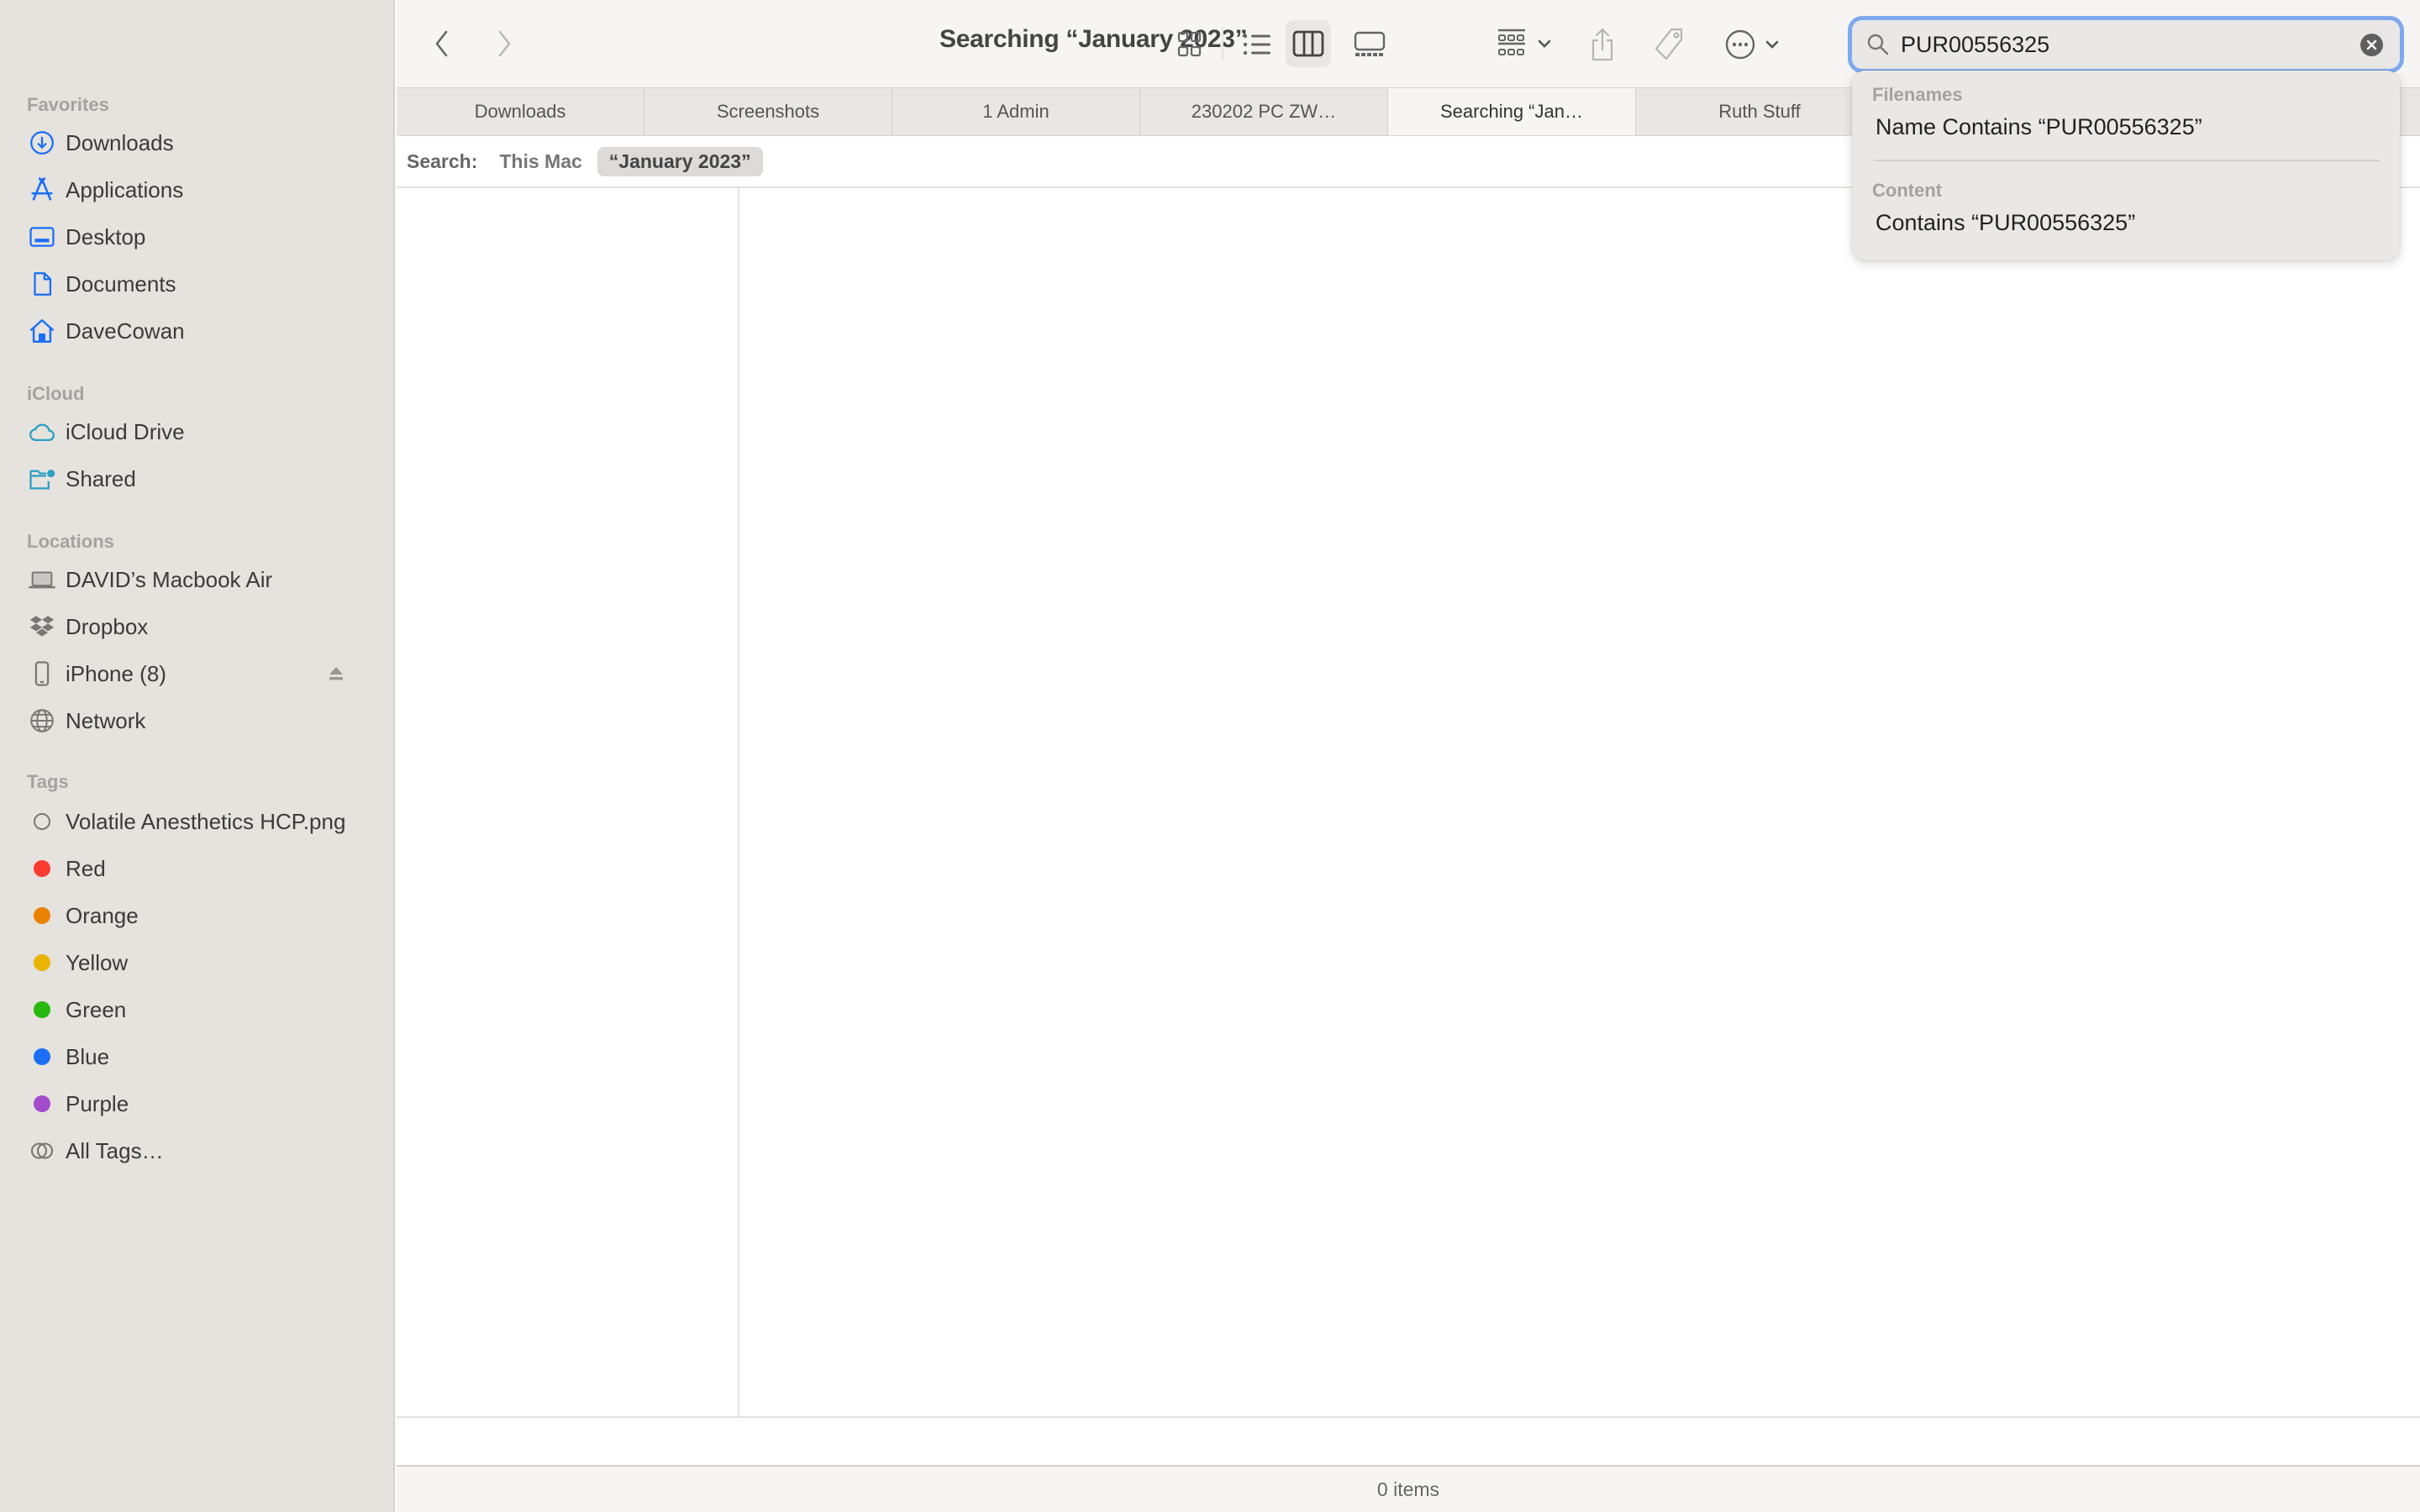 The image size is (2420, 1512). What do you see at coordinates (203, 626) in the screenshot?
I see `sidebar-item-dropbox: Dropbox` at bounding box center [203, 626].